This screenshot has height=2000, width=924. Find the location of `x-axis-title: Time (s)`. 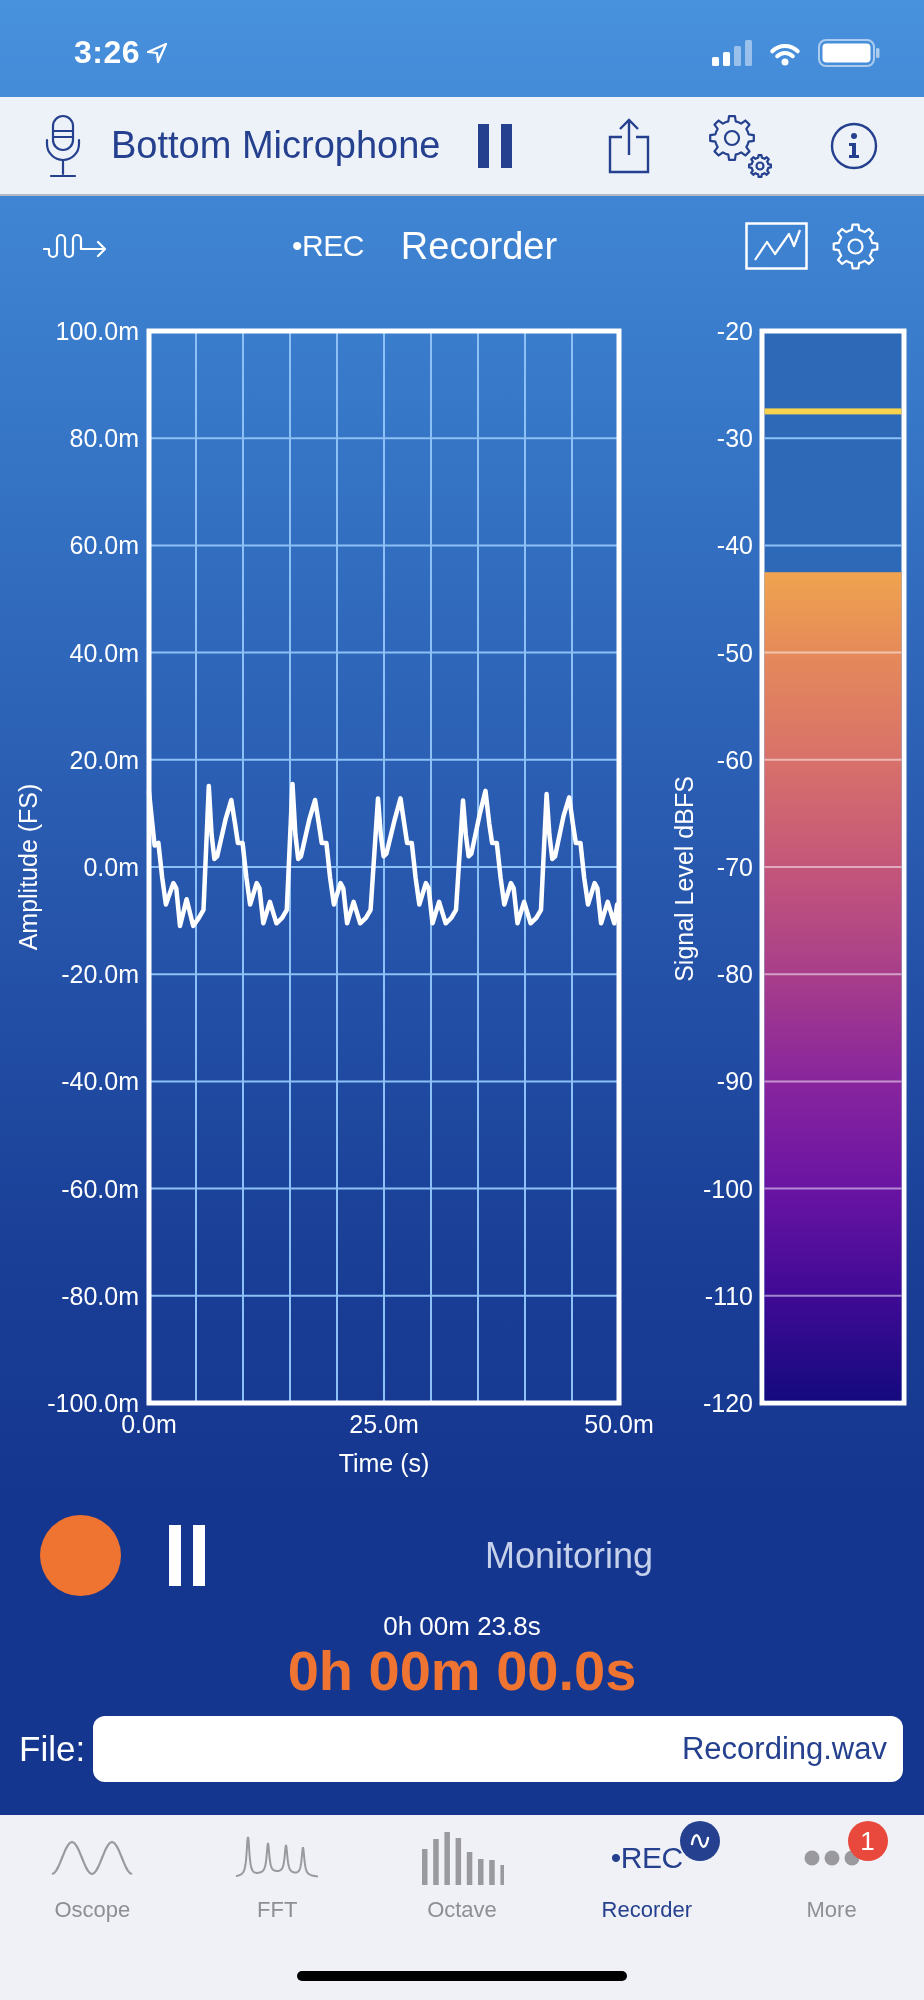

x-axis-title: Time (s) is located at coordinates (384, 1463).